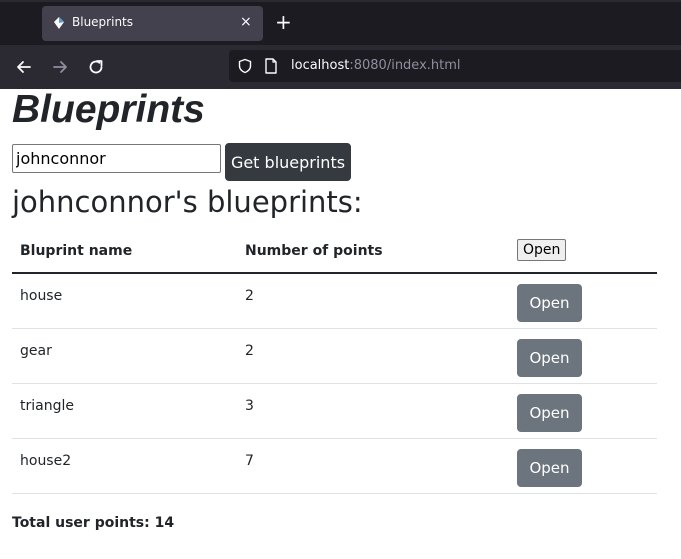 This screenshot has width=681, height=559. Describe the element at coordinates (124, 411) in the screenshot. I see `blueprint-name: triangle` at that location.